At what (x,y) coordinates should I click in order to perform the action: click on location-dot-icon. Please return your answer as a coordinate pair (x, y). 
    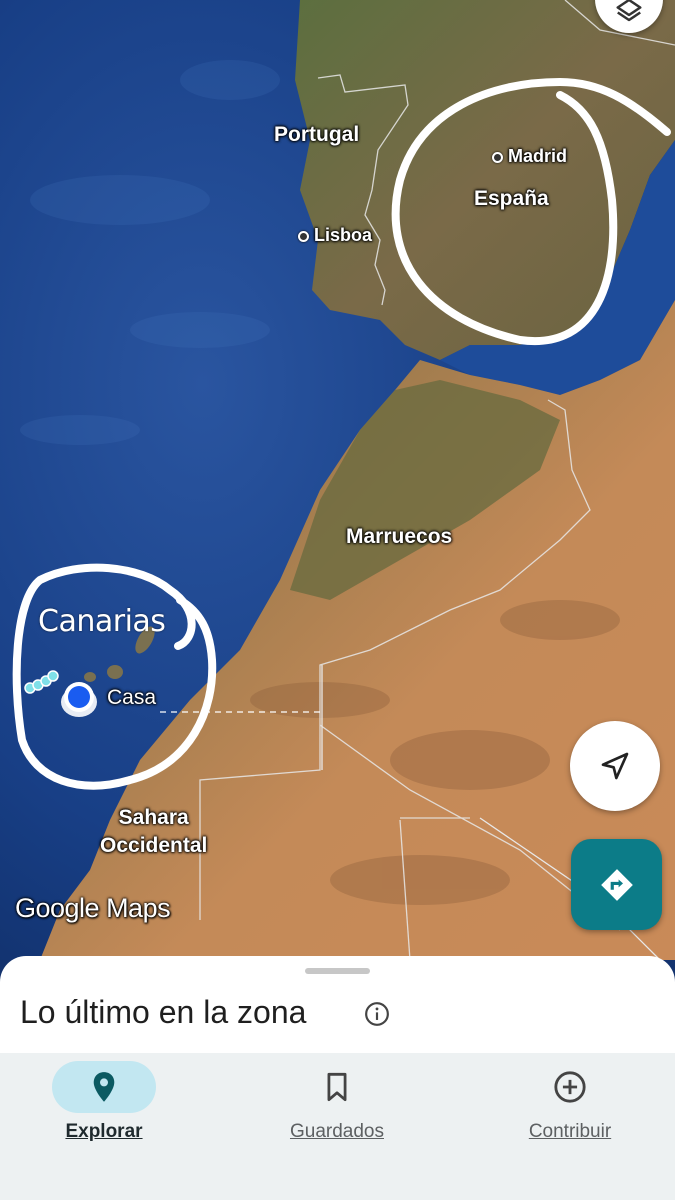
    Looking at the image, I should click on (79, 699).